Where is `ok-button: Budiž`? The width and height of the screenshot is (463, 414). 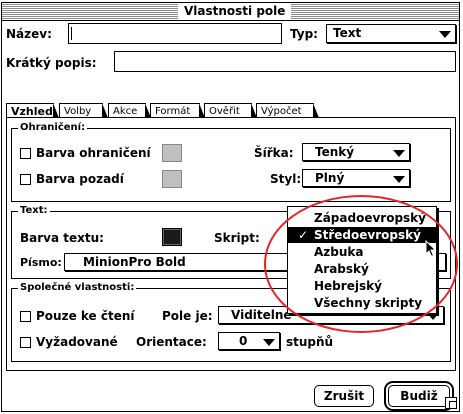 ok-button: Budiž is located at coordinates (419, 396).